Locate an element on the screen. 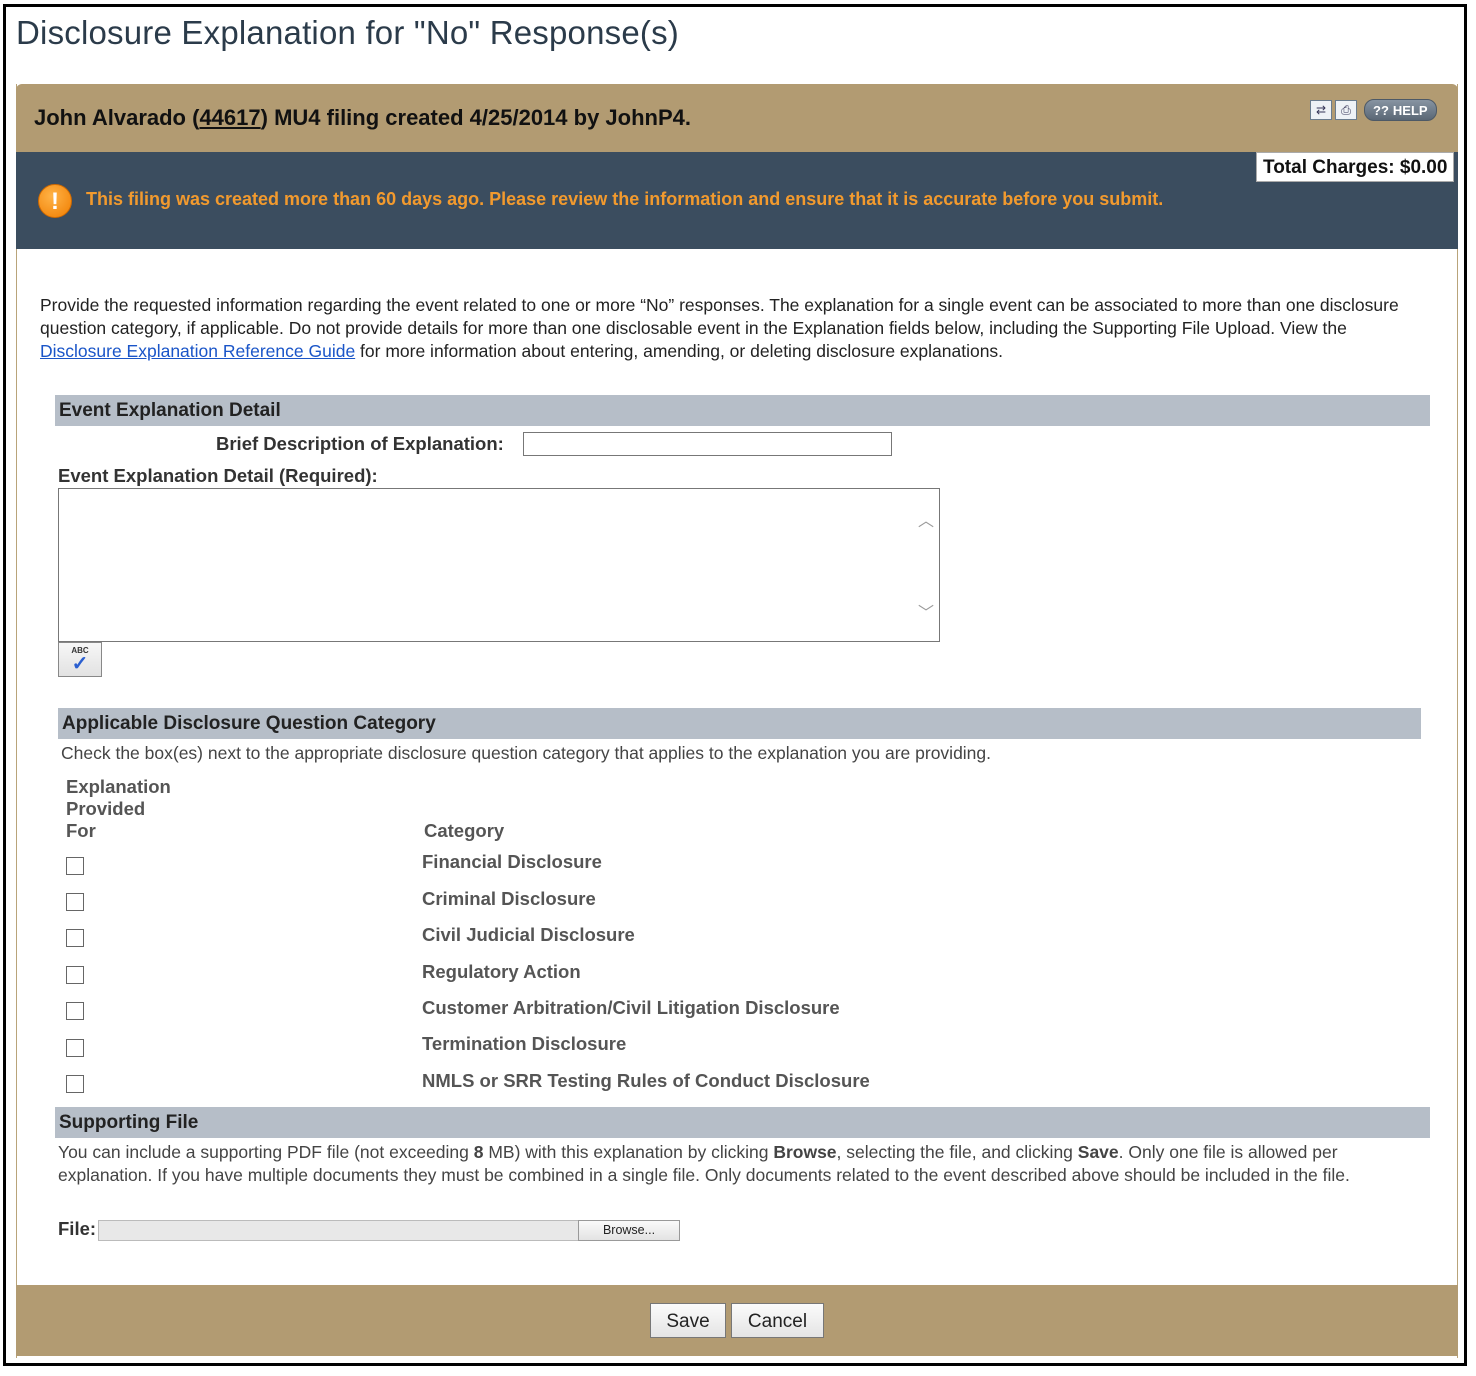  checkbox-financial is located at coordinates (75, 866).